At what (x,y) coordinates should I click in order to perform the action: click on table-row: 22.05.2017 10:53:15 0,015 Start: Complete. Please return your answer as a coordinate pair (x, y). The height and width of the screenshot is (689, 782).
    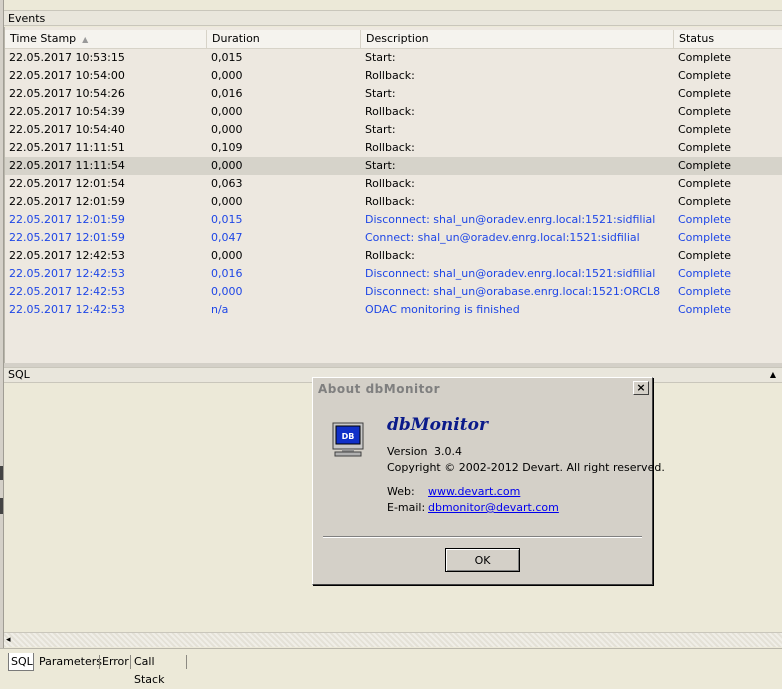
    Looking at the image, I should click on (393, 58).